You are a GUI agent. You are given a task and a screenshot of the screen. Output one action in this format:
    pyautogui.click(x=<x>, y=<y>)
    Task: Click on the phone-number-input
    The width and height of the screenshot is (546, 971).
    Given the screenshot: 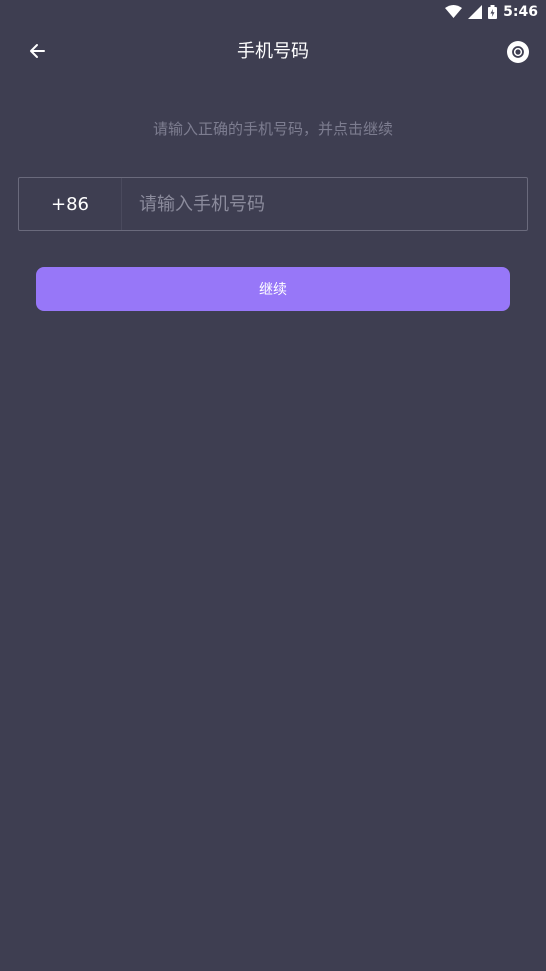 What is the action you would take?
    pyautogui.click(x=324, y=204)
    